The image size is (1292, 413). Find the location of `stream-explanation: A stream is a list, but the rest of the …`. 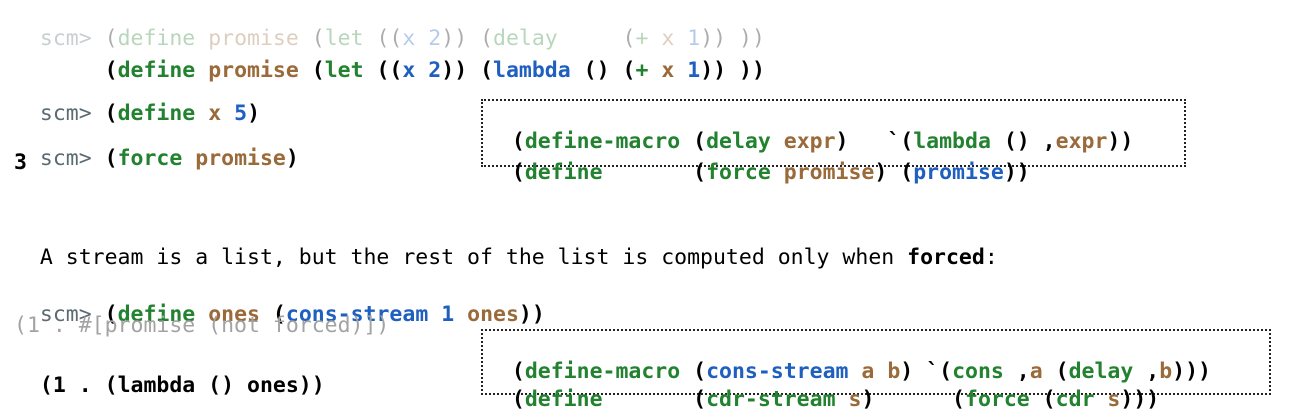

stream-explanation: A stream is a list, but the rest of the … is located at coordinates (506, 245).